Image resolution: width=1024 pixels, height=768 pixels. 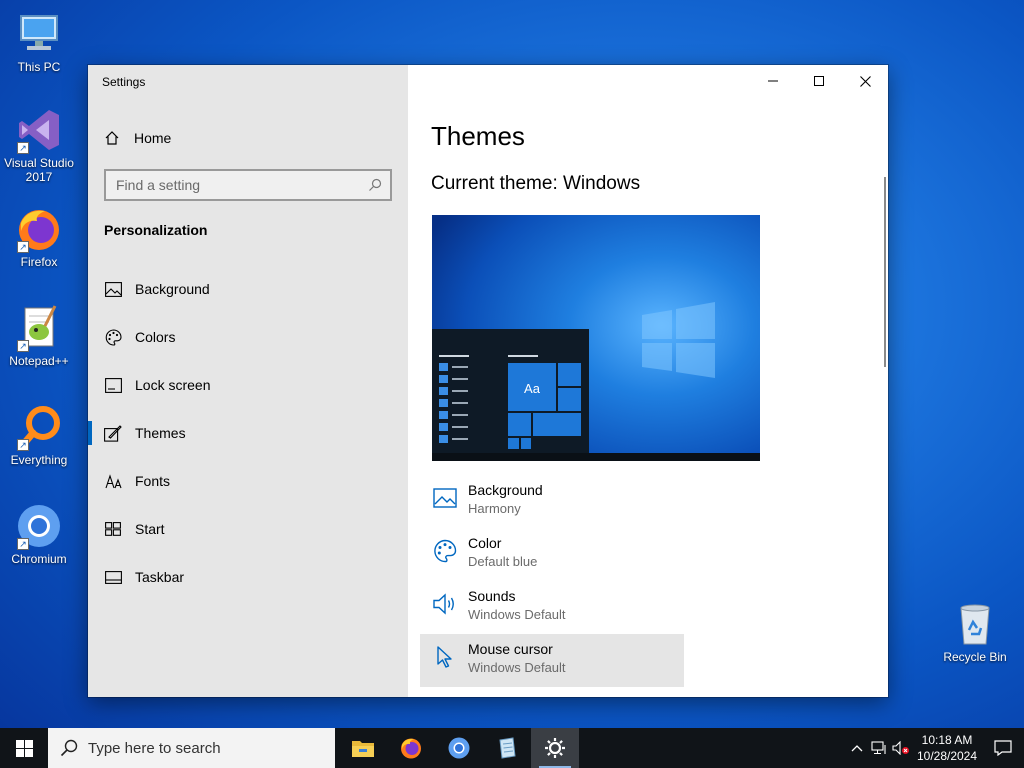 I want to click on desktop-icon-firefox: ↗ Firefox, so click(x=39, y=237).